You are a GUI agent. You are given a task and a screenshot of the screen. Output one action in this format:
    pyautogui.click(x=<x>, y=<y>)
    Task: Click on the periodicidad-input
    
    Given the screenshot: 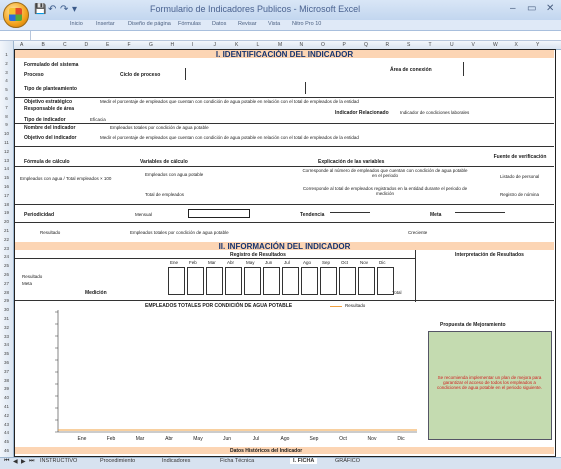 What is the action you would take?
    pyautogui.click(x=219, y=213)
    